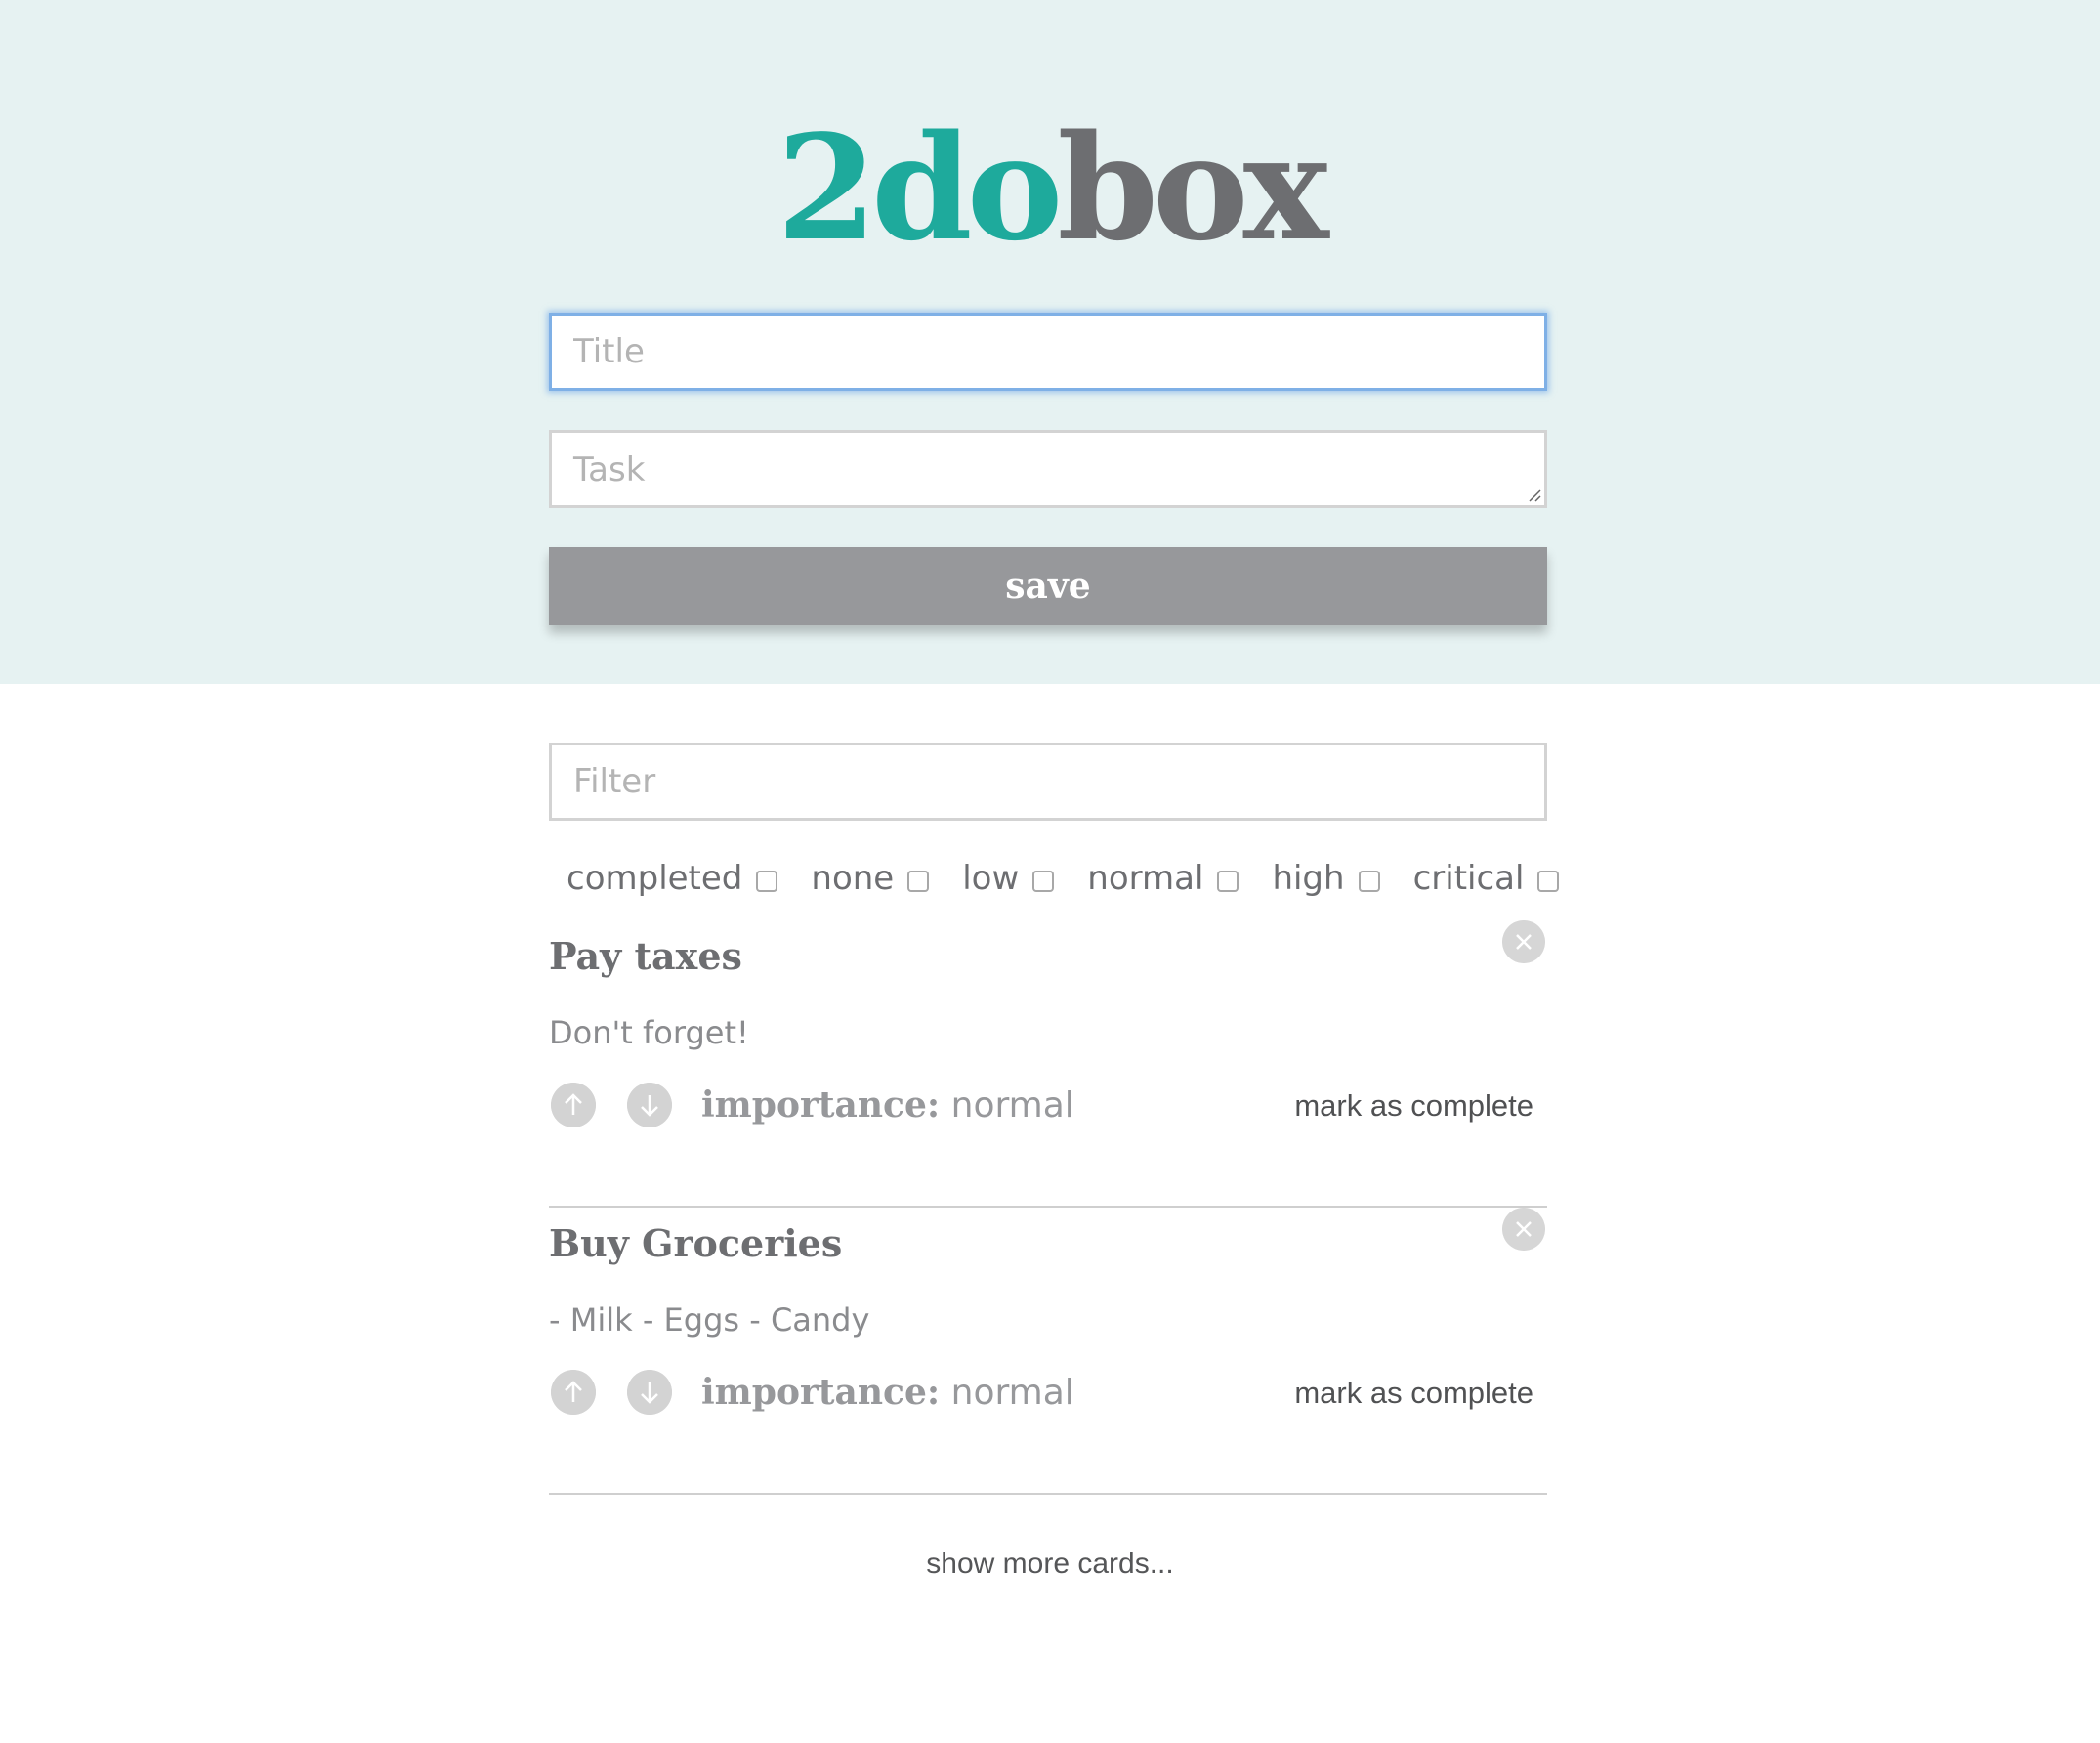  I want to click on filter-normal-checkbox, so click(1228, 881).